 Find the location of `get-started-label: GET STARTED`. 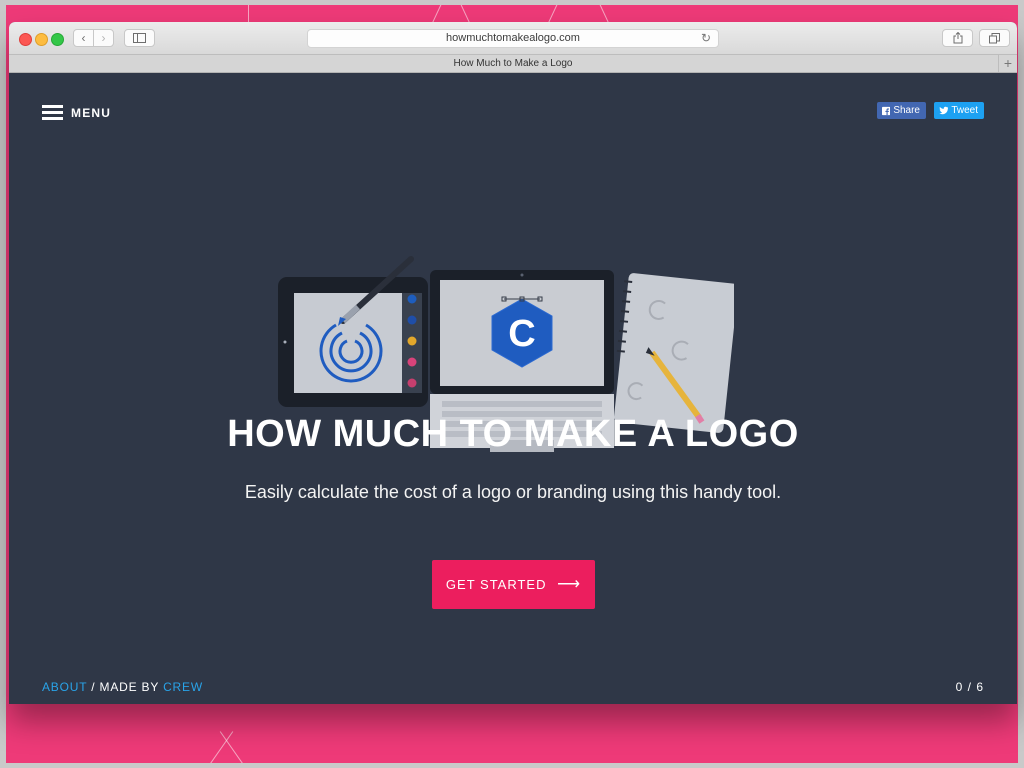

get-started-label: GET STARTED is located at coordinates (496, 584).